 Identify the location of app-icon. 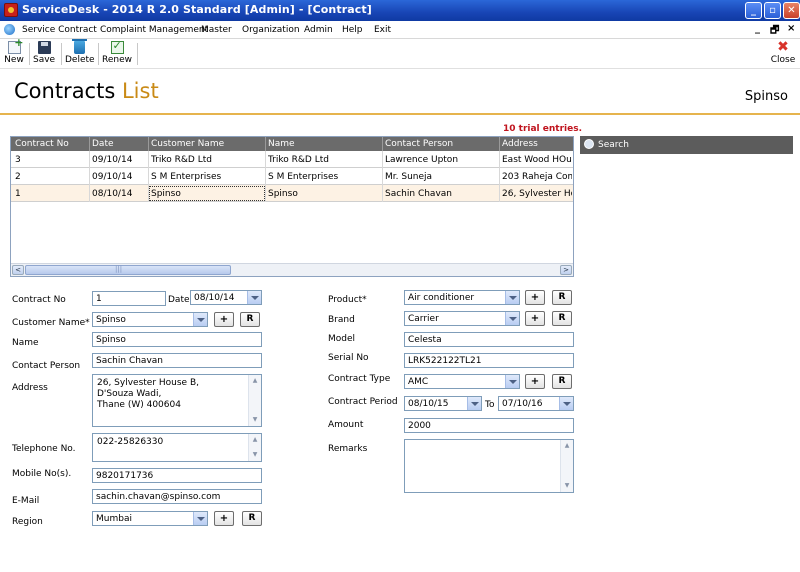
(11, 10).